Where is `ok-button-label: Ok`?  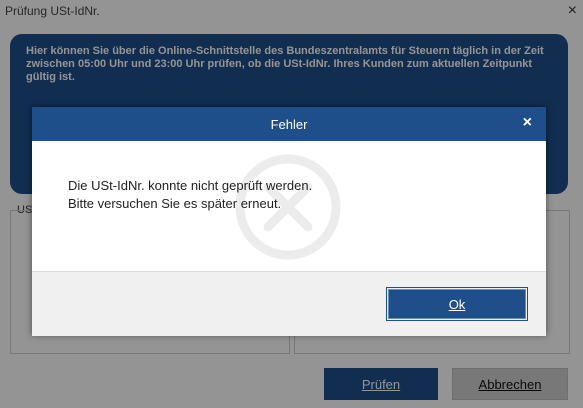 ok-button-label: Ok is located at coordinates (457, 304).